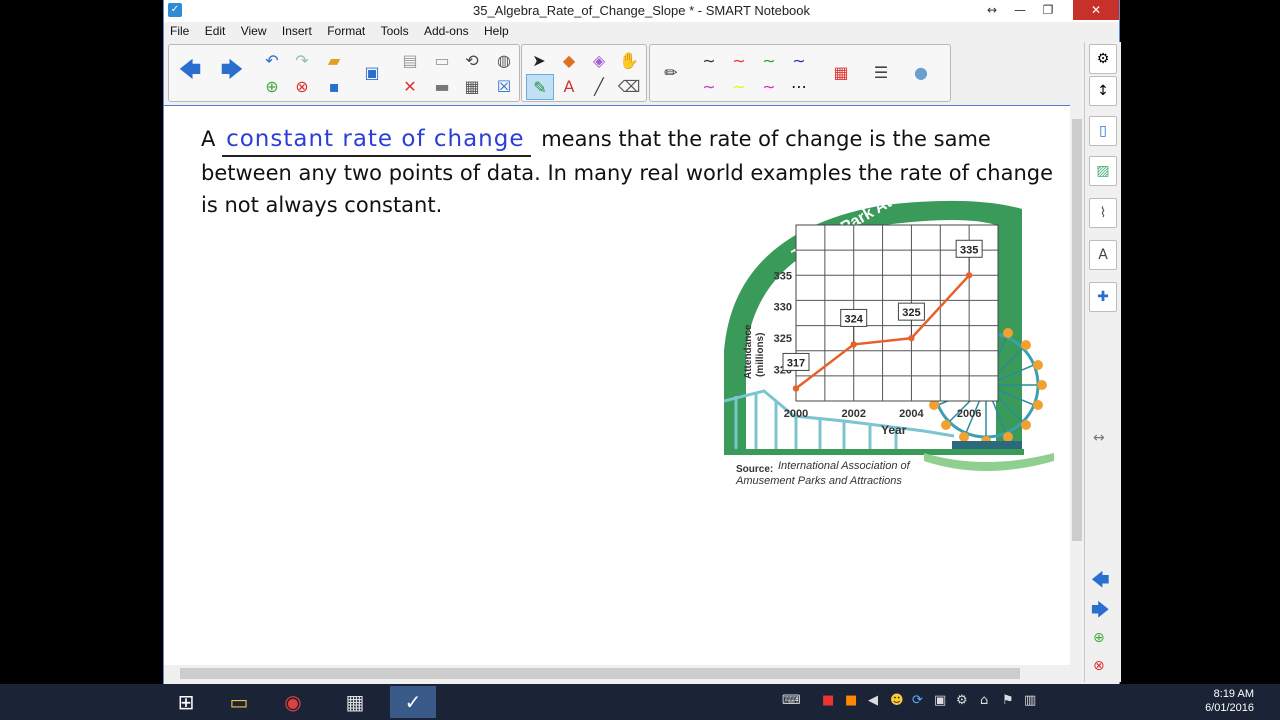 The width and height of the screenshot is (1280, 720). Describe the element at coordinates (873, 700) in the screenshot. I see `volume-icon: ◀` at that location.